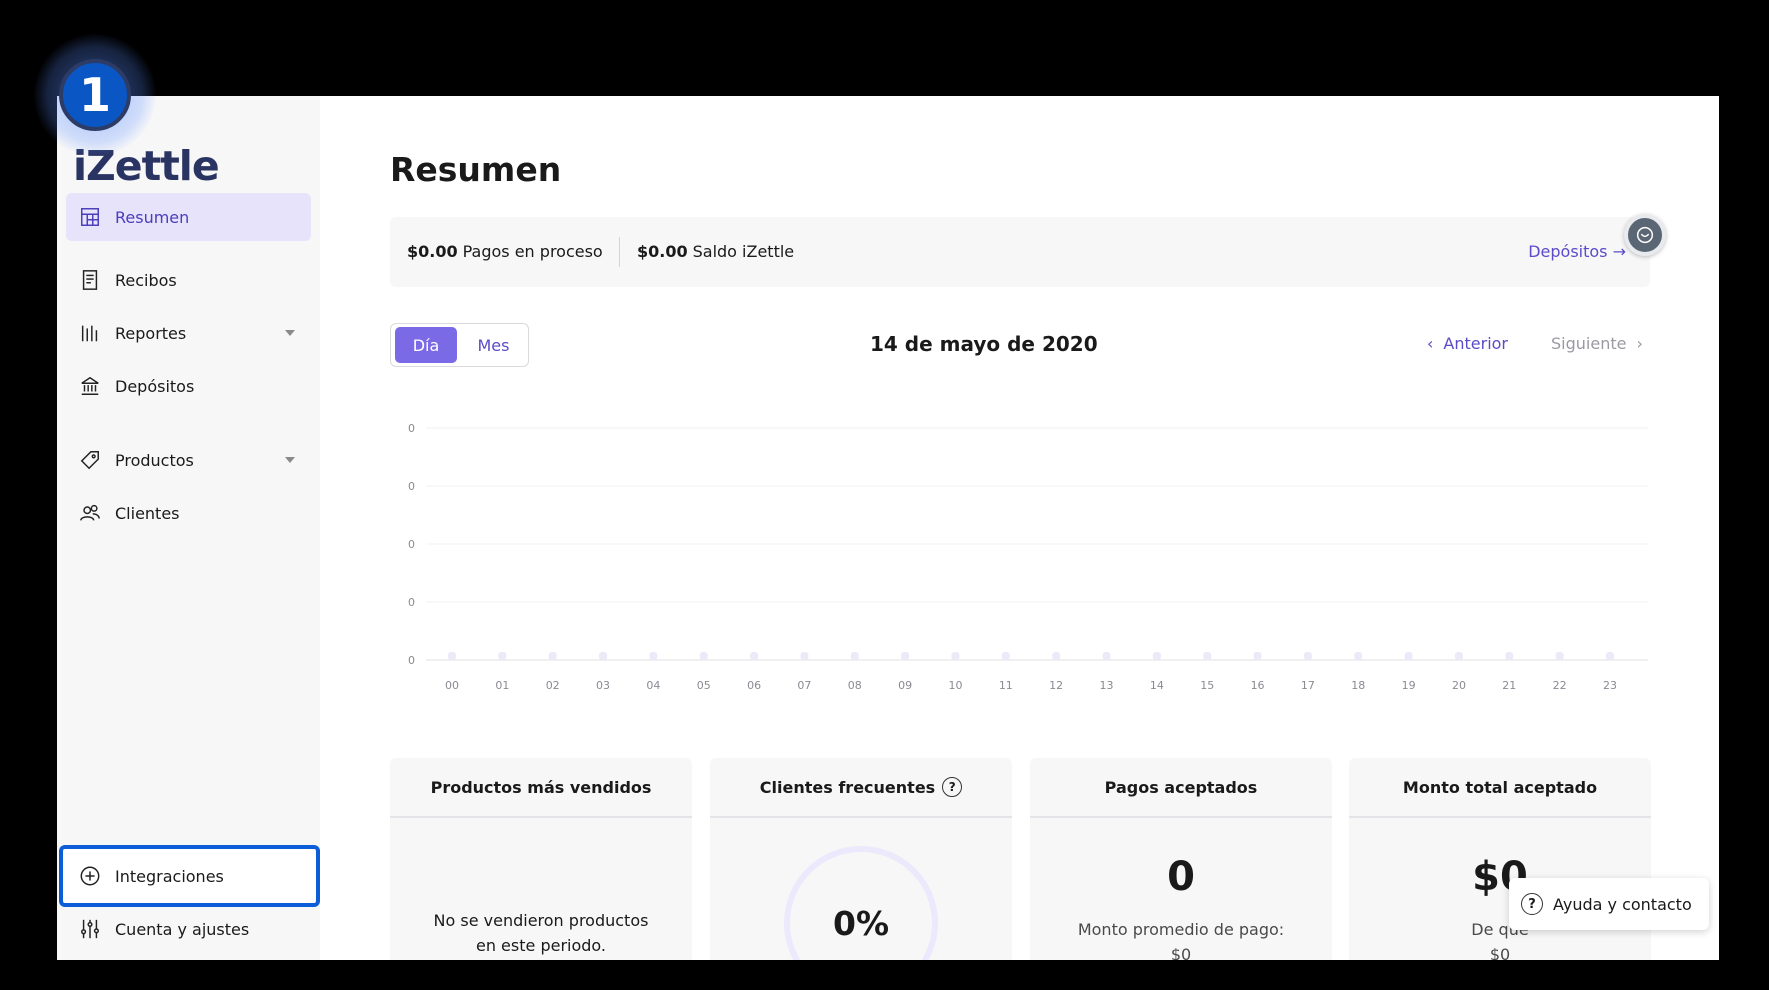 The height and width of the screenshot is (990, 1769). I want to click on x-tick-label: 13, so click(1107, 685).